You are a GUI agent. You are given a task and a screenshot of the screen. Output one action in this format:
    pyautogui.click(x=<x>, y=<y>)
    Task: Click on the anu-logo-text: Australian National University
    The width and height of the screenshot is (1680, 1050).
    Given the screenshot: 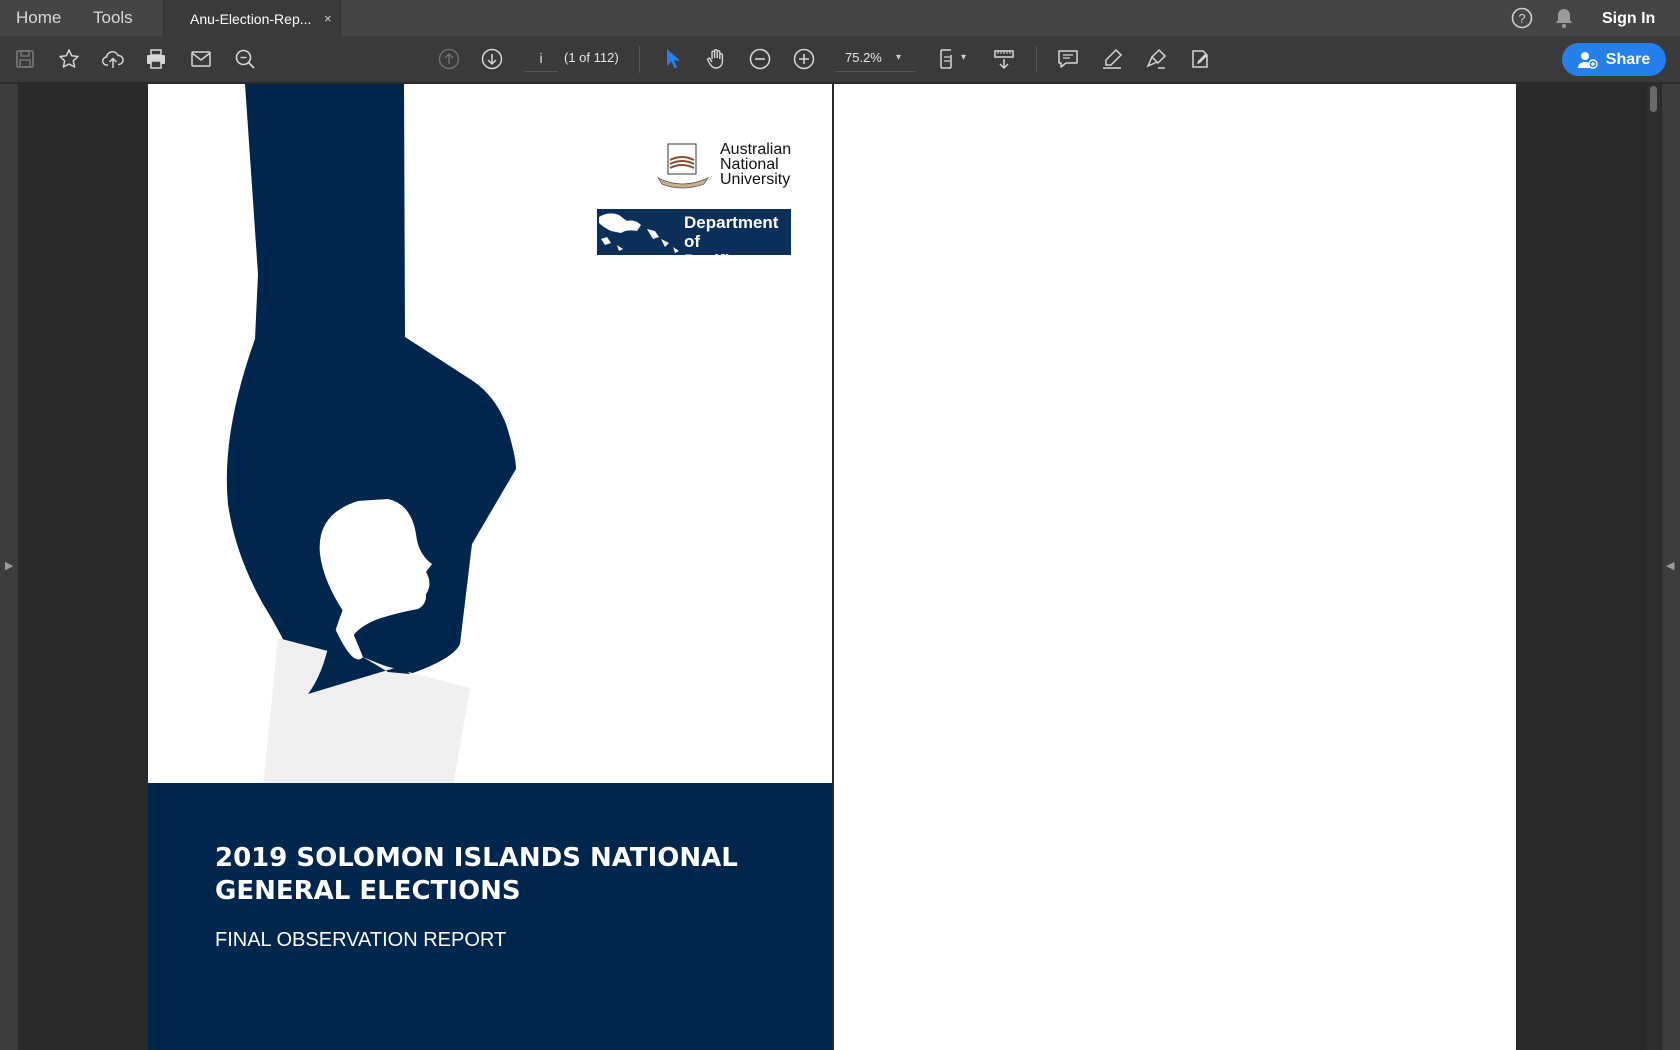 What is the action you would take?
    pyautogui.click(x=756, y=164)
    